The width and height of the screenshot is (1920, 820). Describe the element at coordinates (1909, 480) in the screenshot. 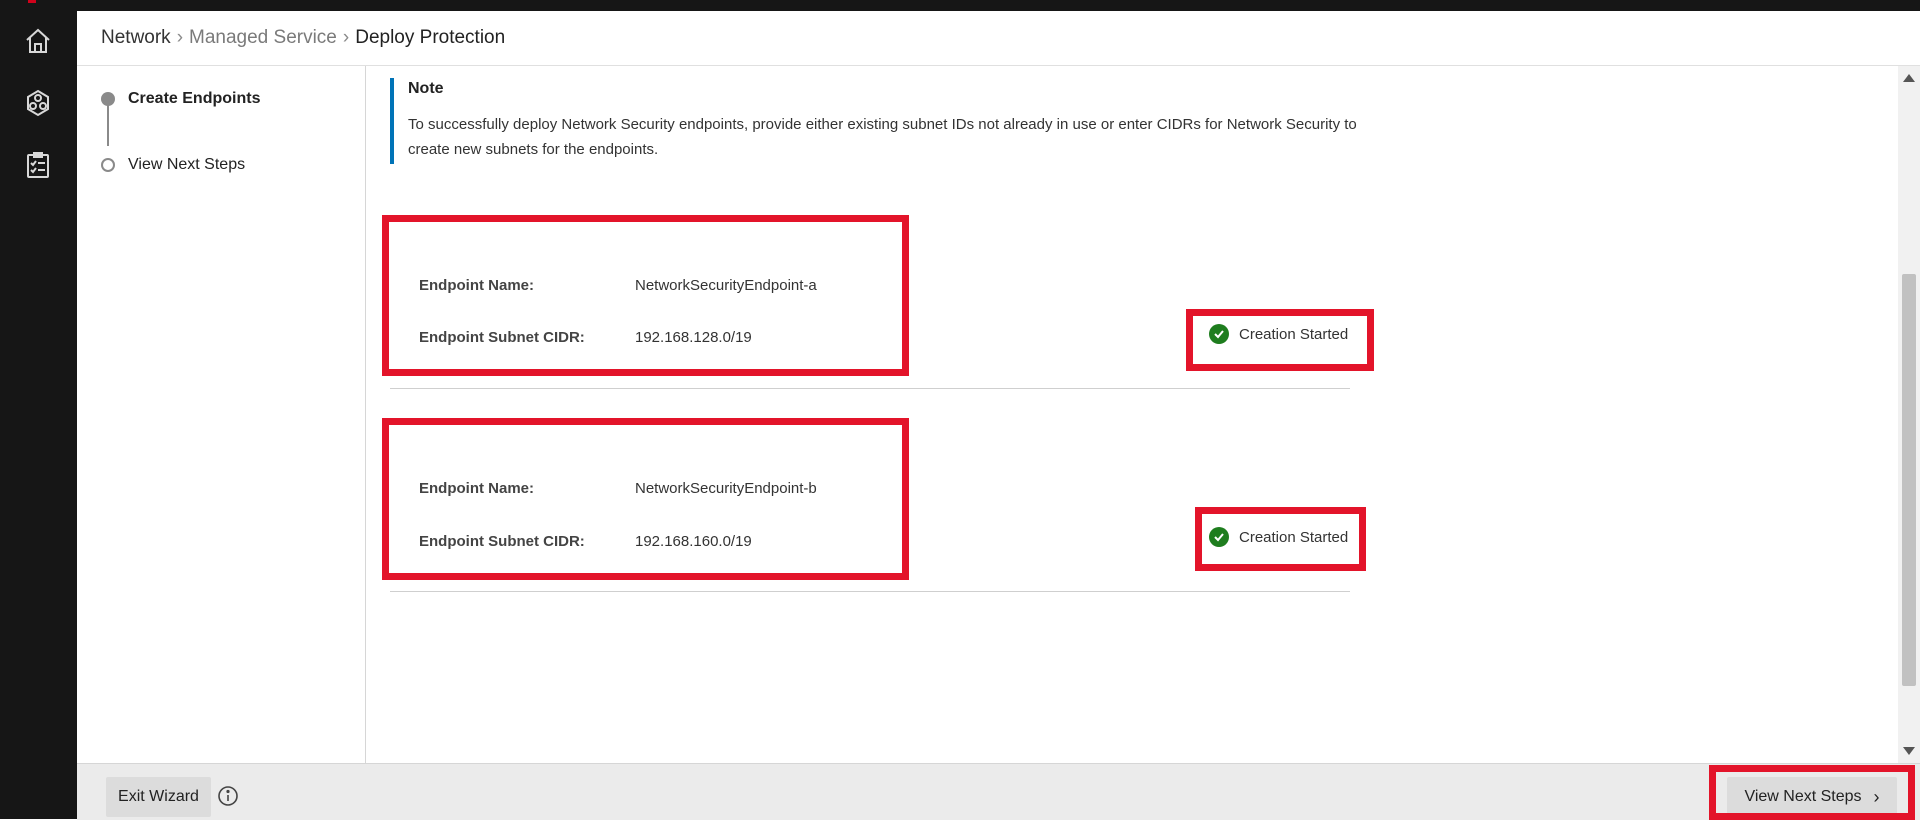

I see `scrollbar-thumb` at that location.